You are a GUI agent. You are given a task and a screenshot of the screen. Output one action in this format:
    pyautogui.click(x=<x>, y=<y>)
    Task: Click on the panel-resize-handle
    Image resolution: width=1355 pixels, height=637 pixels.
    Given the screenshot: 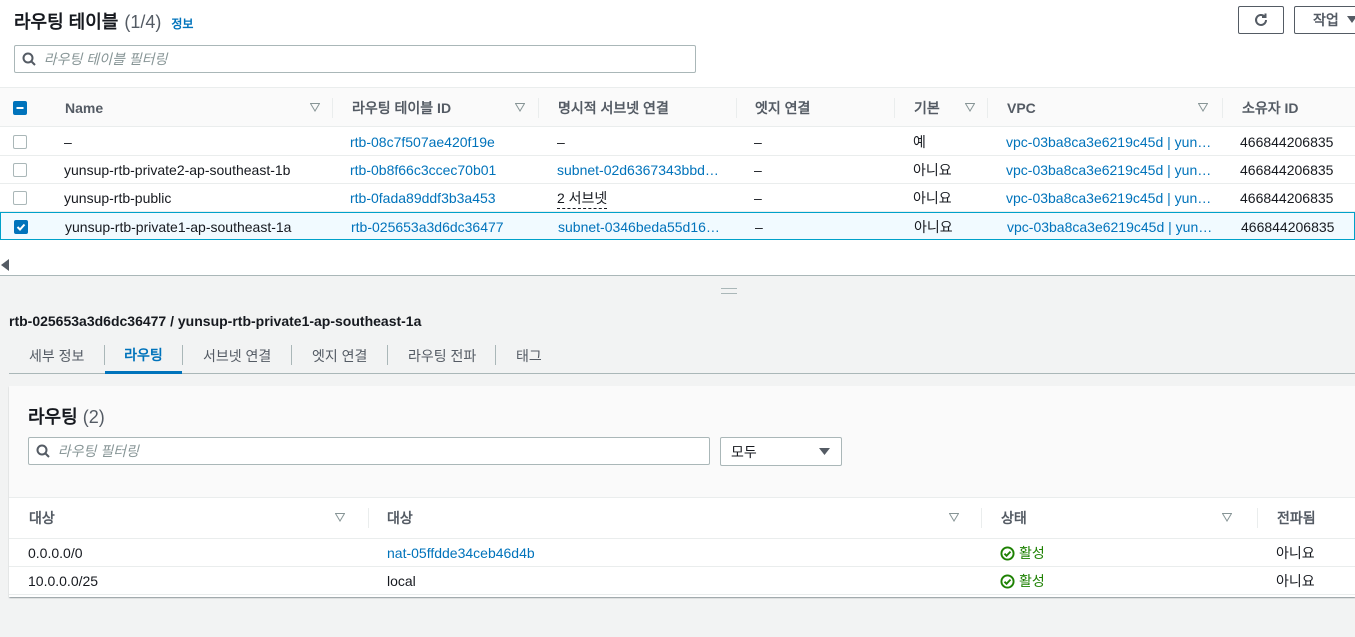 What is the action you would take?
    pyautogui.click(x=729, y=291)
    